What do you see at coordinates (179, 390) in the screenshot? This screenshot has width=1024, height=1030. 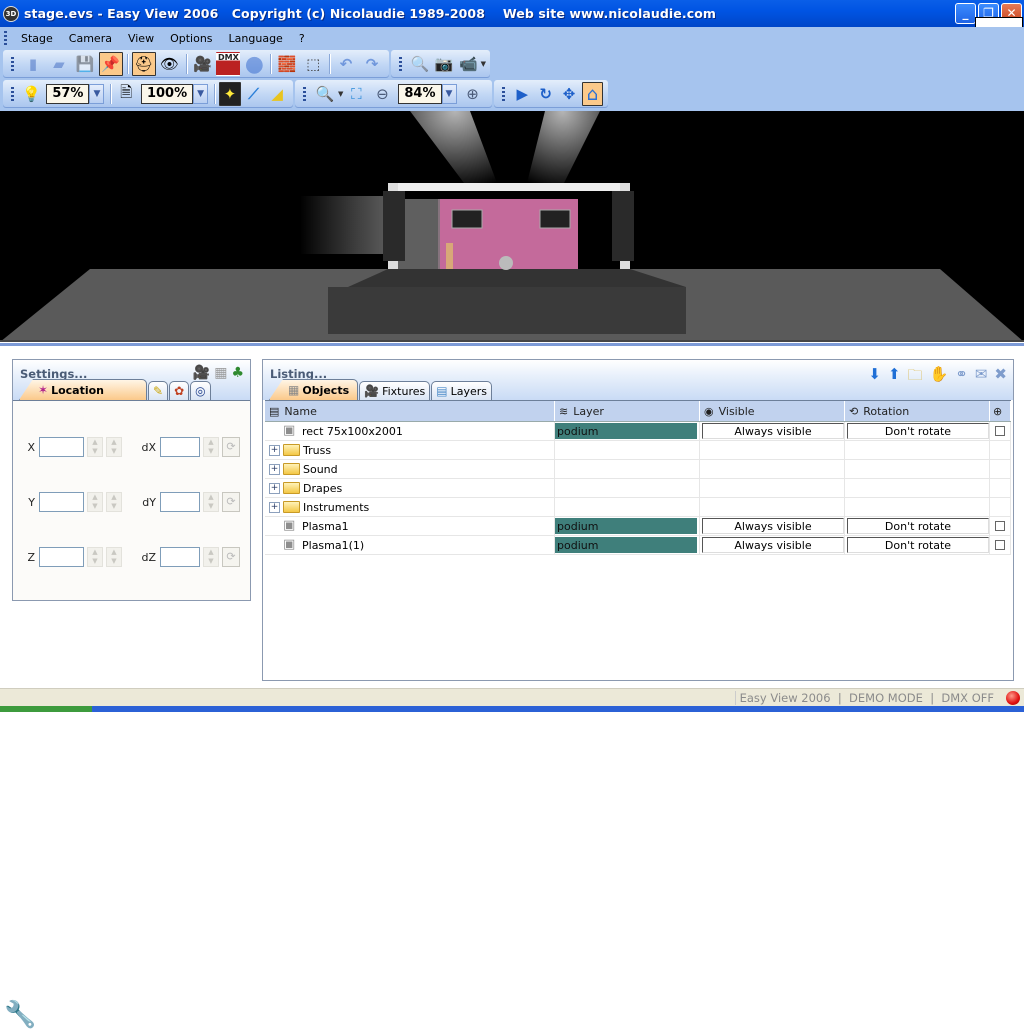 I see `tab-appearance: ✿` at bounding box center [179, 390].